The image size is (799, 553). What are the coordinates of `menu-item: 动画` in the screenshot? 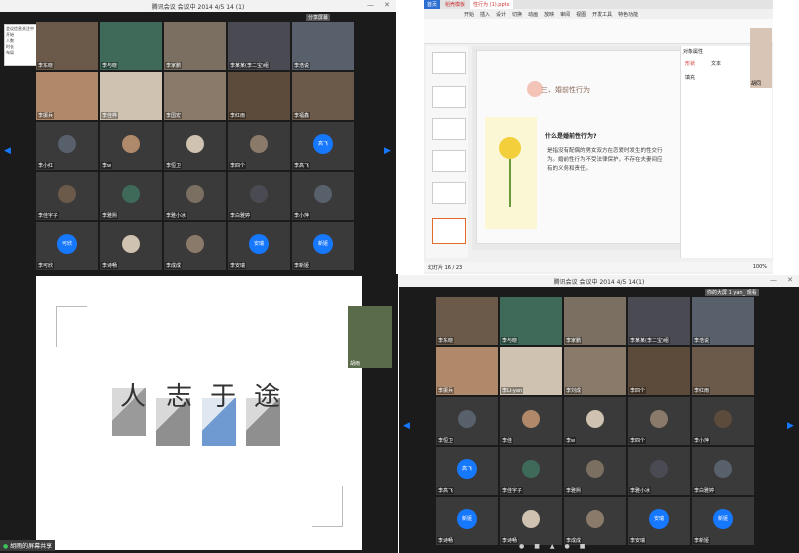 It's located at (533, 14).